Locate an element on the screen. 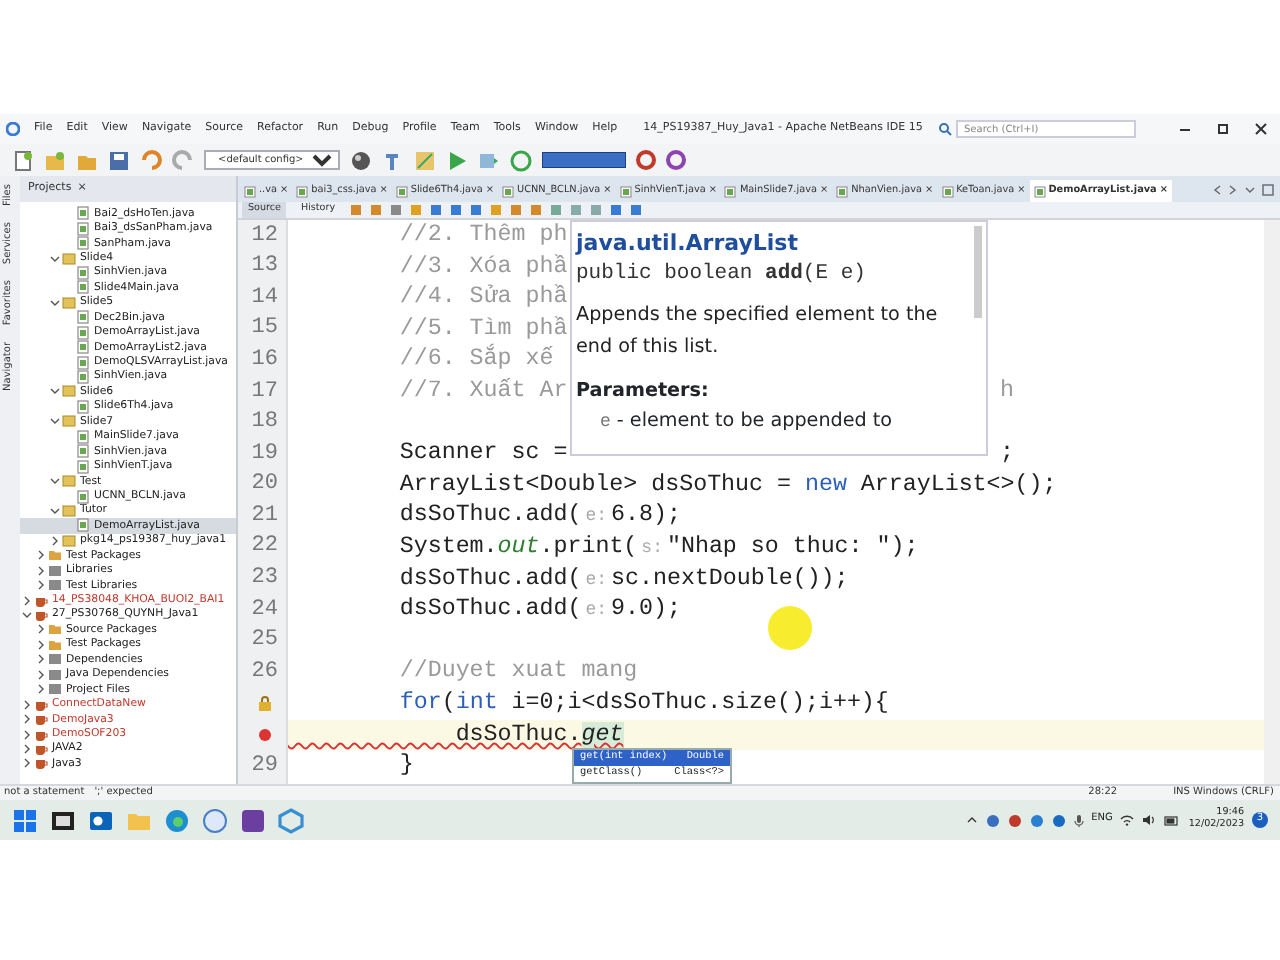 This screenshot has height=960, width=1280. code-line: dsSoThuc.add( e: sc.nextDouble()); is located at coordinates (568, 579).